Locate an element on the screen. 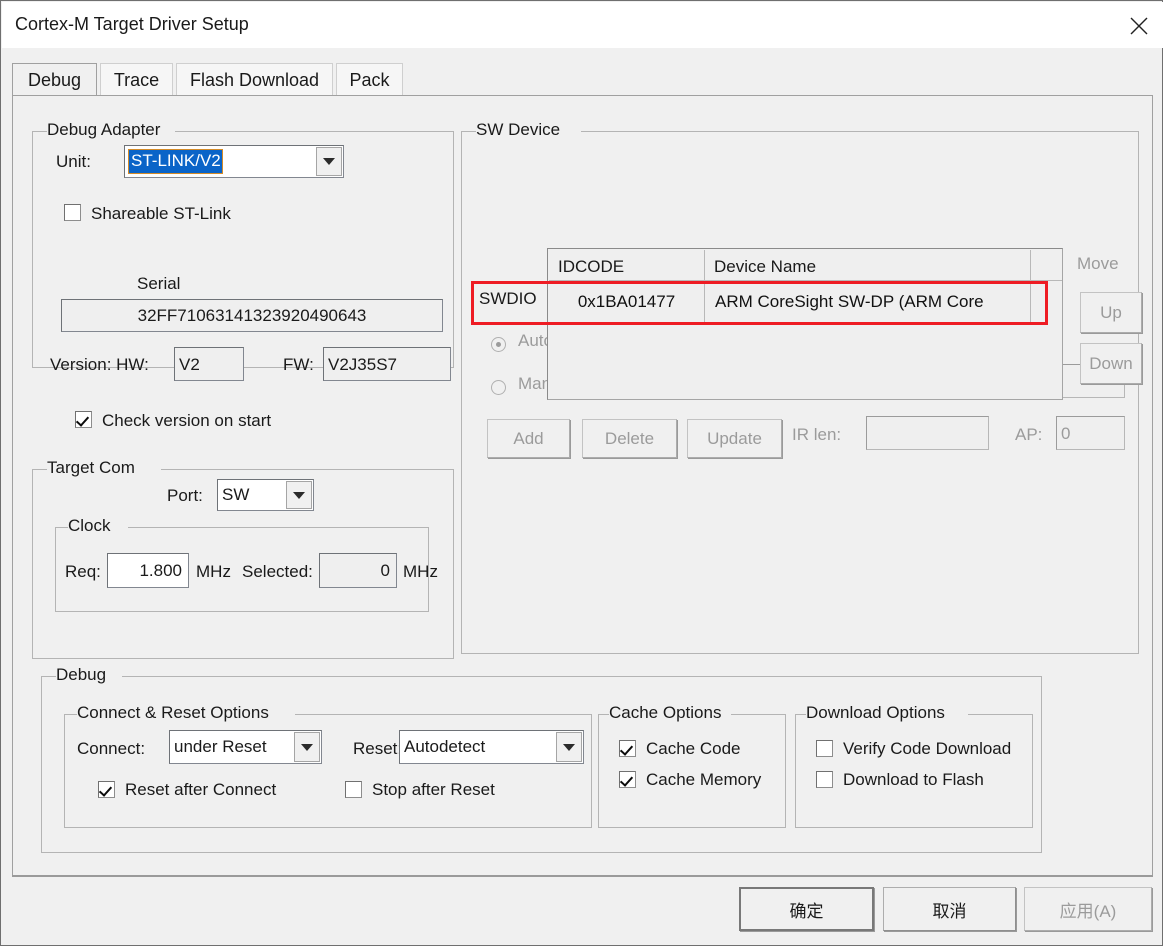 The height and width of the screenshot is (948, 1165). debug-adapter-group-label: Debug Adapter is located at coordinates (104, 129).